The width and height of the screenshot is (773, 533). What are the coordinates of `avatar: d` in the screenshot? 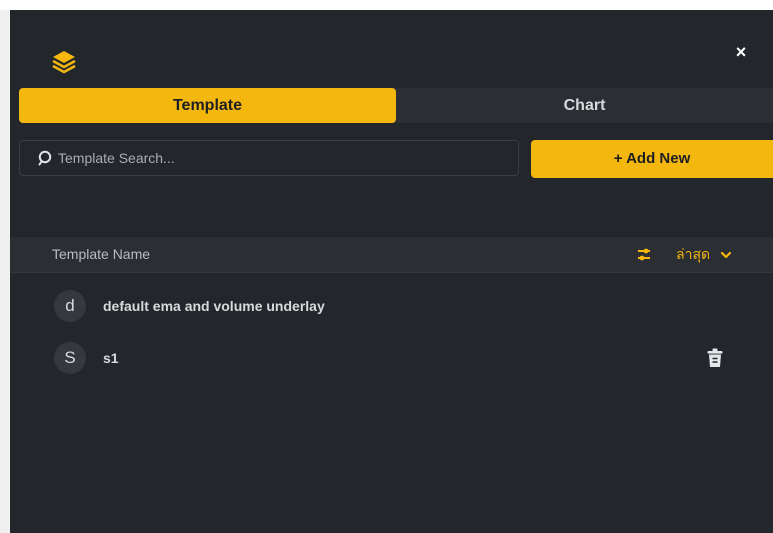 It's located at (70, 306).